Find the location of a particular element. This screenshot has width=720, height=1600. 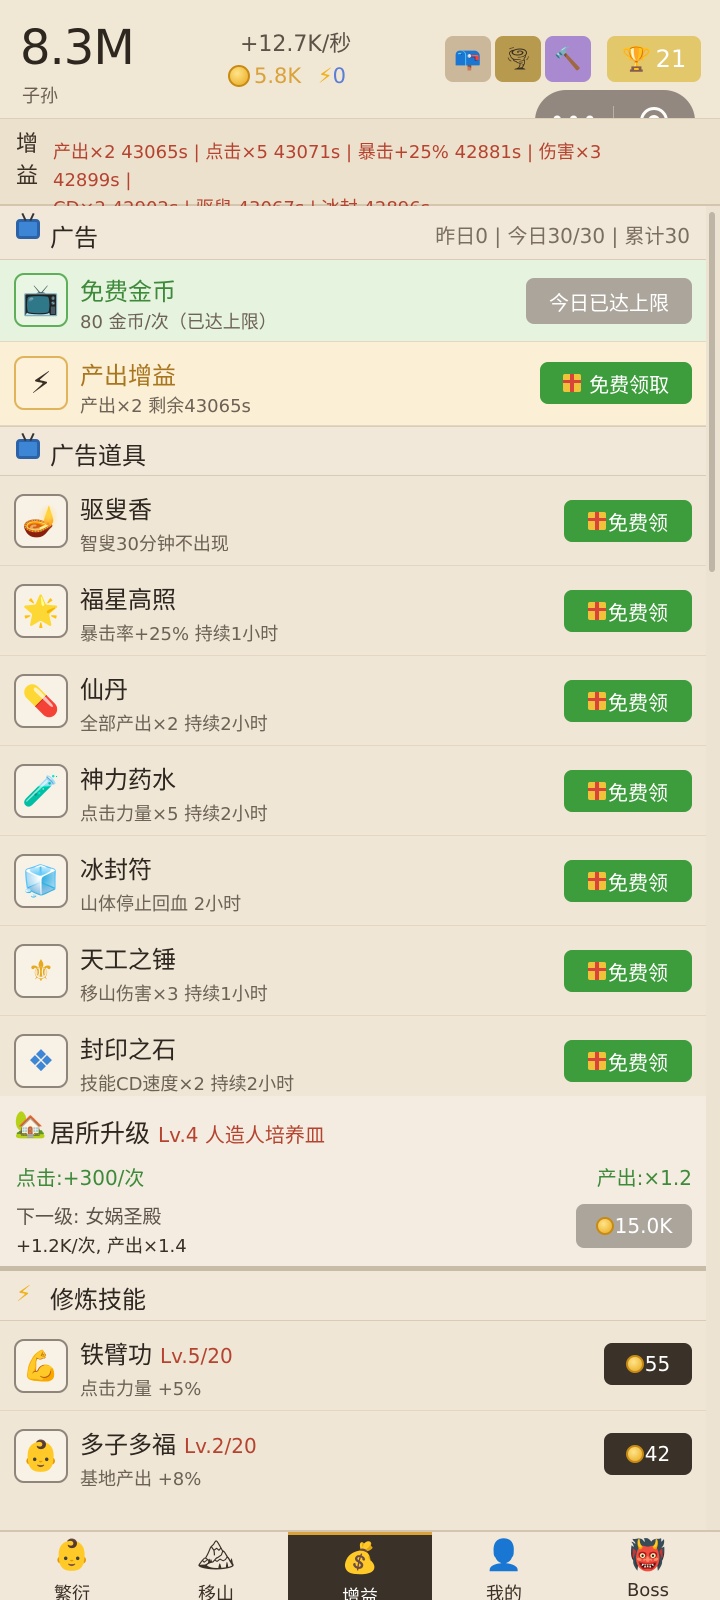

nav-tab-boss: 👹 Boss is located at coordinates (648, 1566).